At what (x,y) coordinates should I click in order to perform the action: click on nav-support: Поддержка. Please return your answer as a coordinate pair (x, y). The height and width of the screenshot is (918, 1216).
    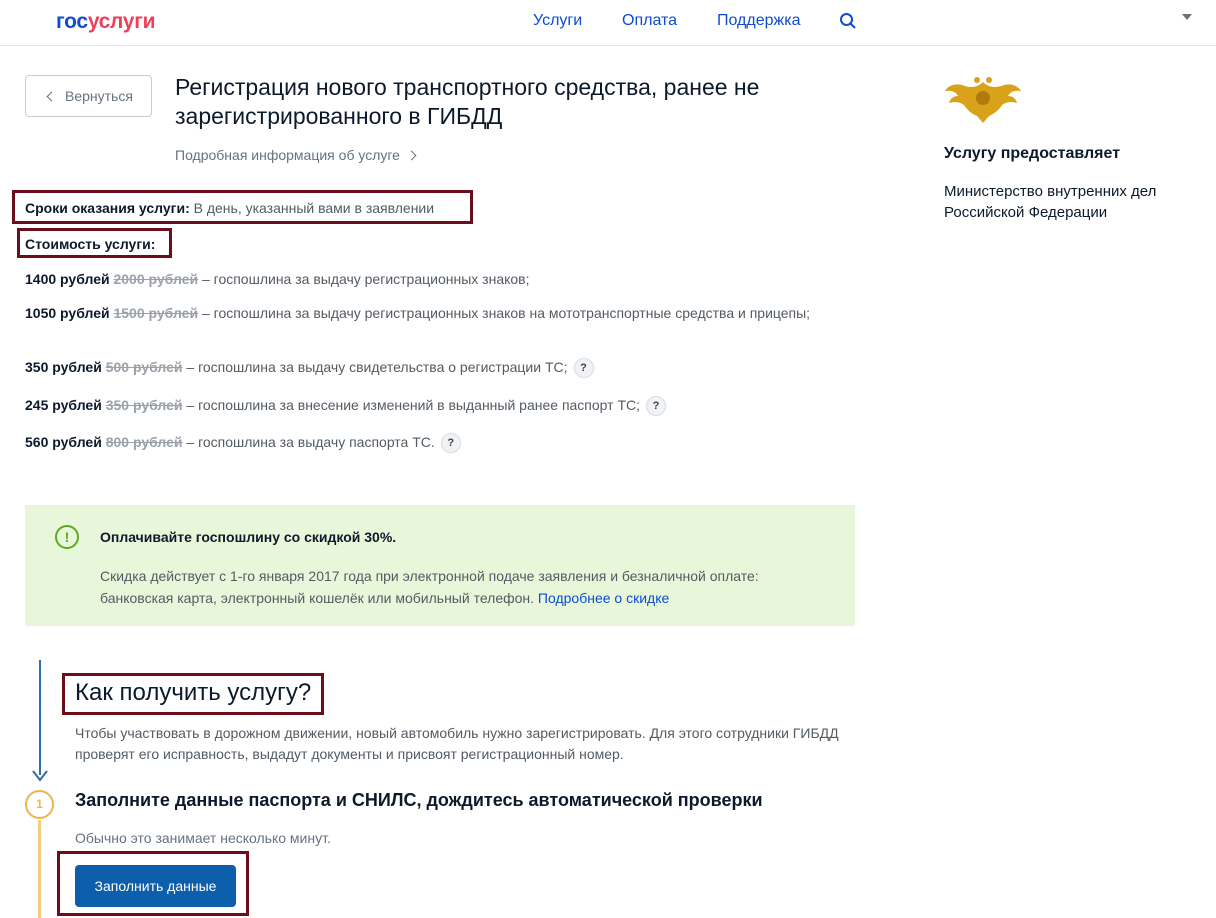
    Looking at the image, I should click on (758, 21).